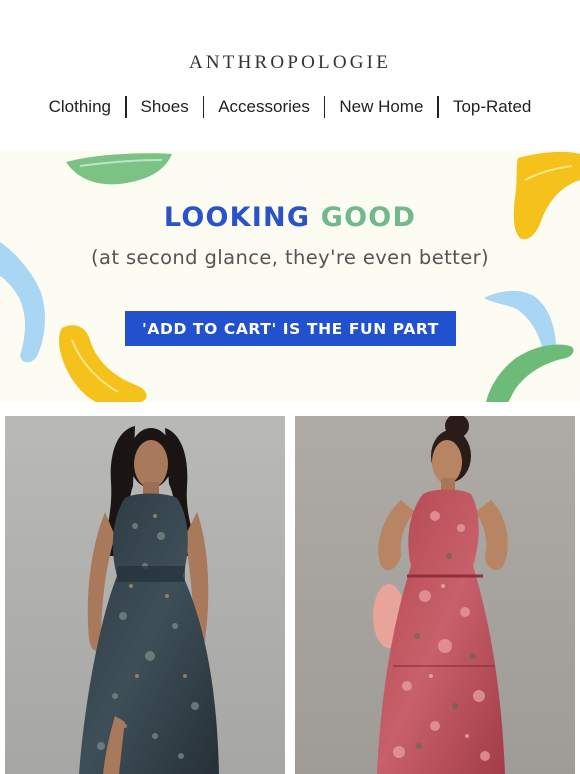 Image resolution: width=580 pixels, height=774 pixels. Describe the element at coordinates (80, 107) in the screenshot. I see `nav-item-clothing: Clothing` at that location.